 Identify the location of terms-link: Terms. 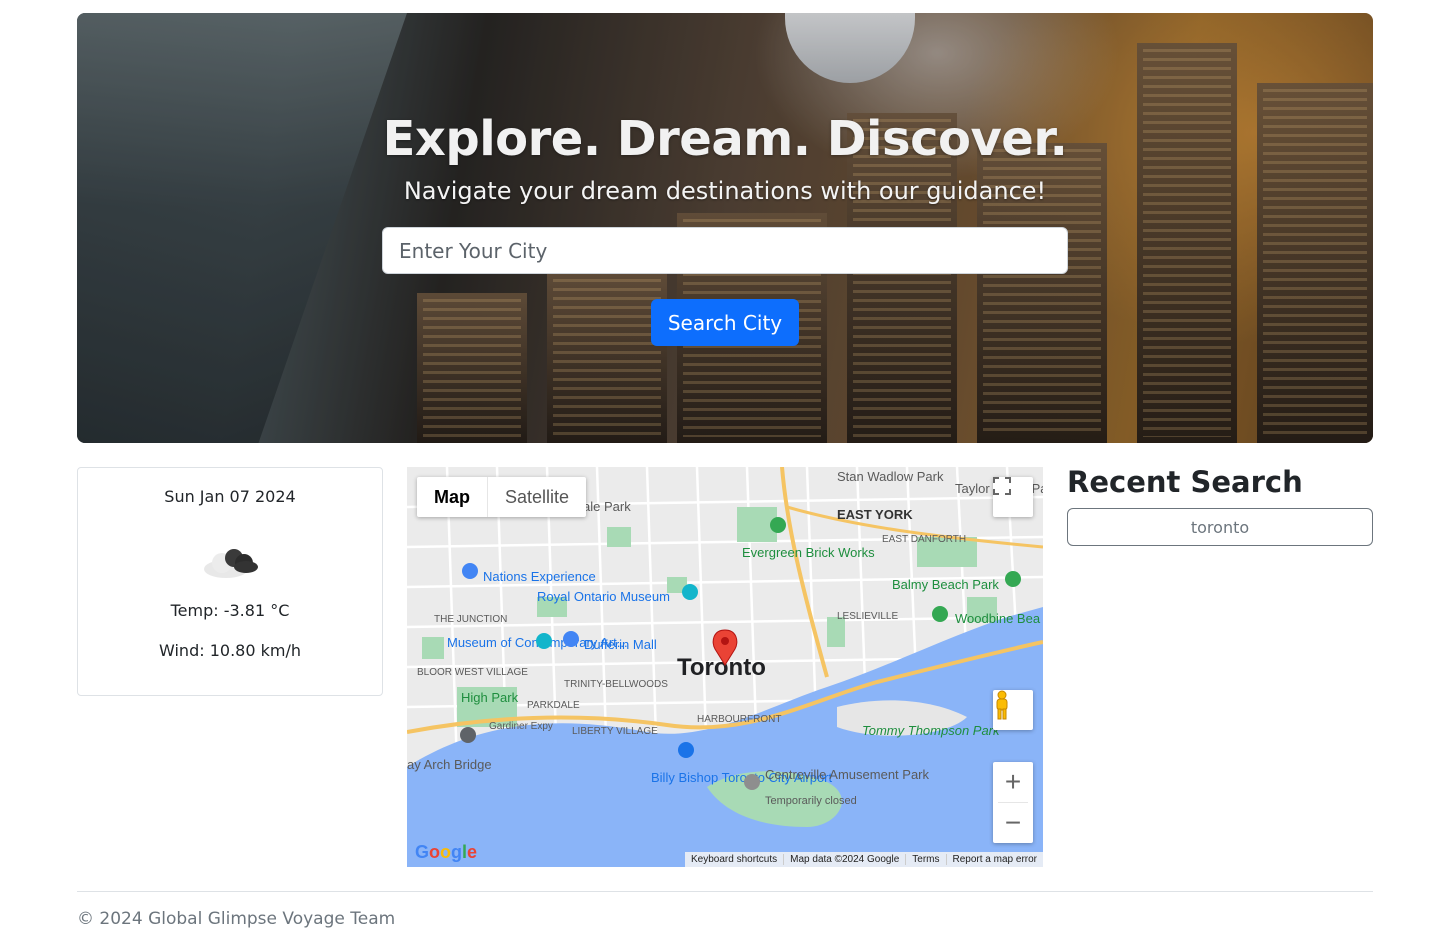
(925, 859).